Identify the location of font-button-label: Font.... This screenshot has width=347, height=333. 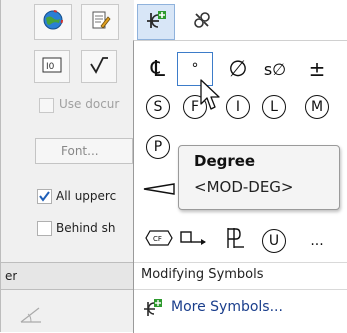
(80, 151).